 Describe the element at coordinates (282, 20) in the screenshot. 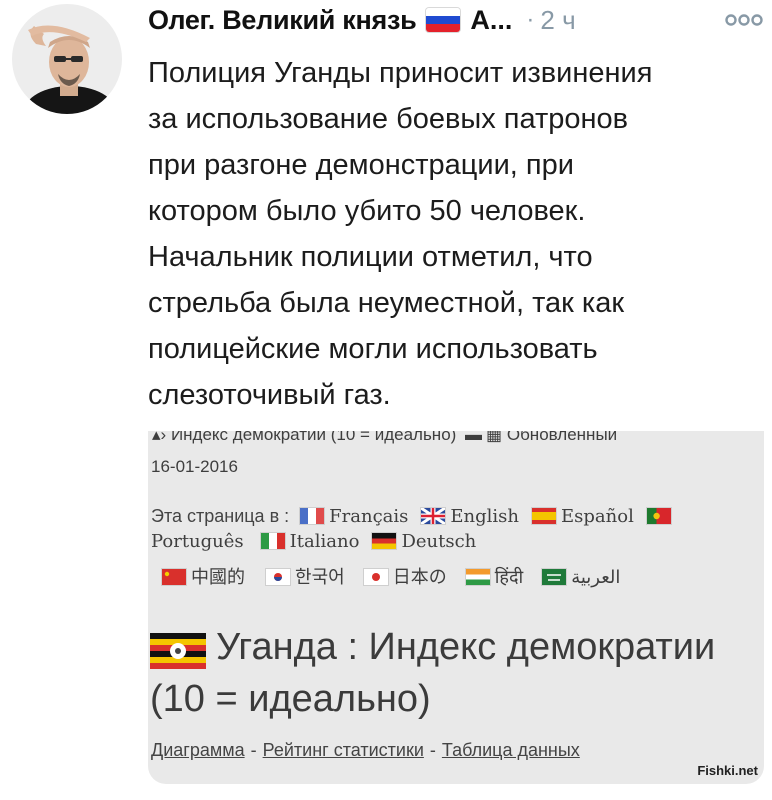

I see `author-name: Олег. Великий князь` at that location.